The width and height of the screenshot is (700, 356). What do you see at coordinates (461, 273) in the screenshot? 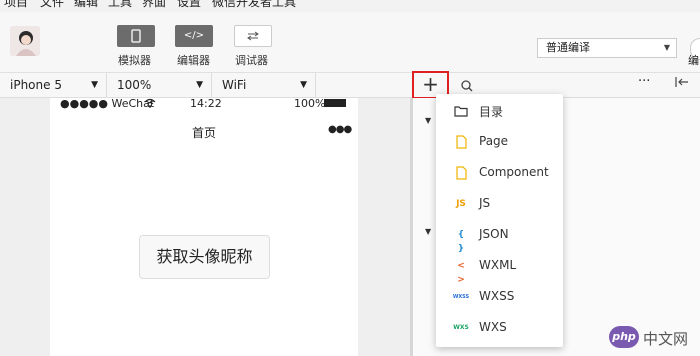
I see `wxml-file-icon: < >` at bounding box center [461, 273].